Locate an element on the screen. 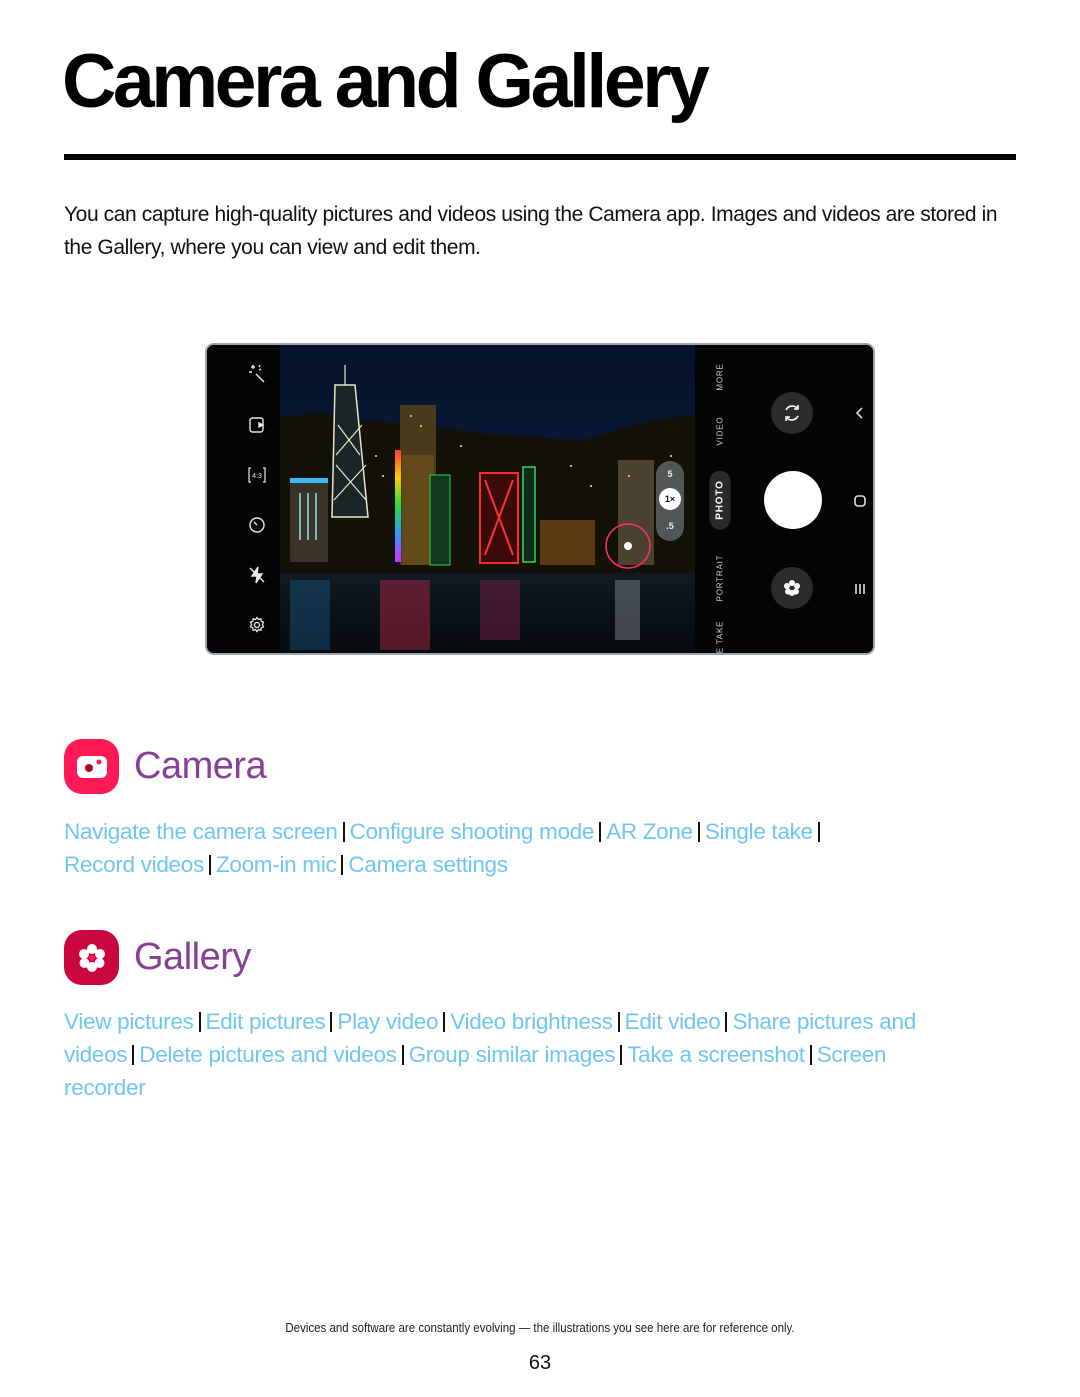 Image resolution: width=1080 pixels, height=1397 pixels. link-configure-shooting-mode: Configure shooting mode is located at coordinates (472, 831).